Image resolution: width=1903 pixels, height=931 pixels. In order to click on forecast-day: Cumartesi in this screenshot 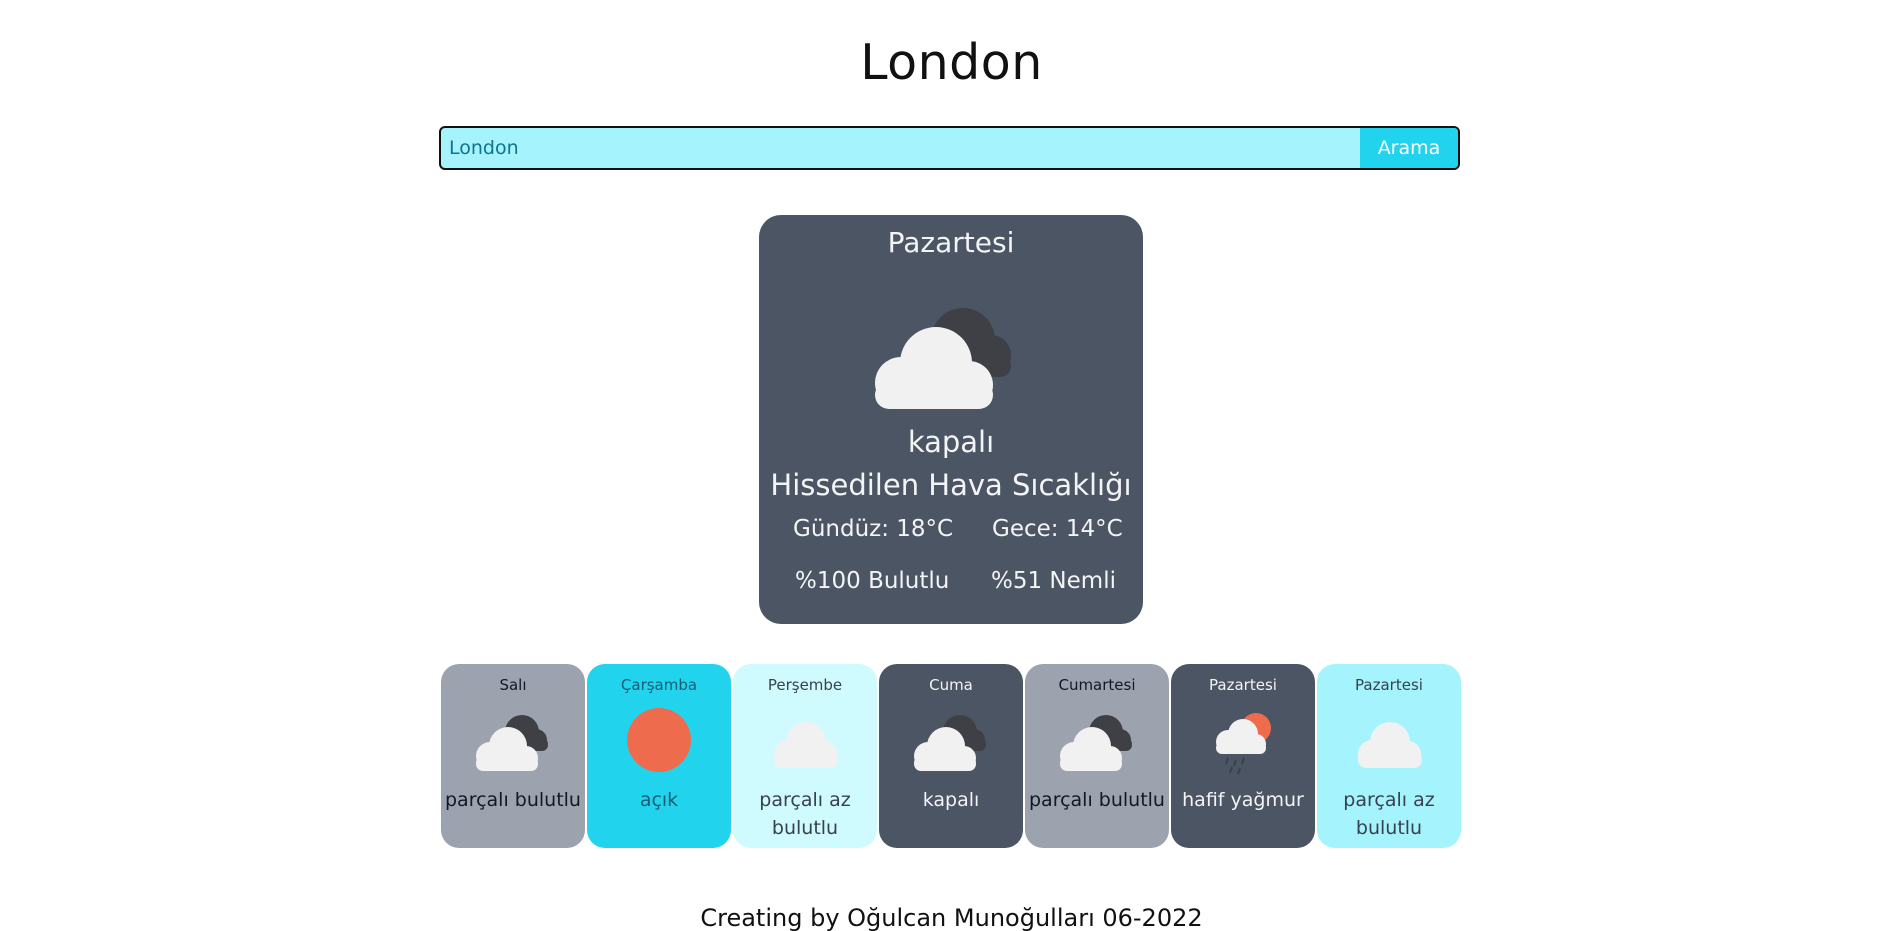, I will do `click(1097, 685)`.